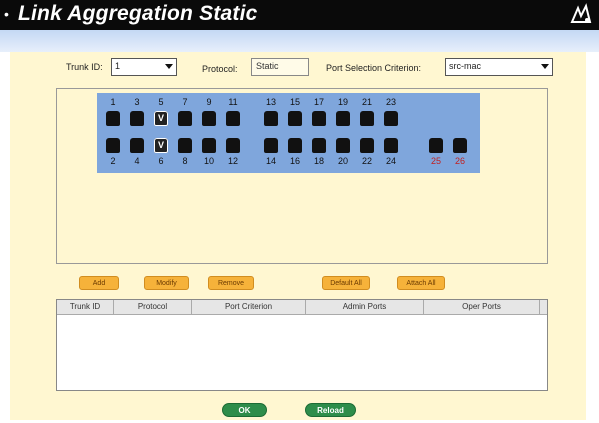 The width and height of the screenshot is (599, 423). I want to click on port-number-label: 7, so click(185, 102).